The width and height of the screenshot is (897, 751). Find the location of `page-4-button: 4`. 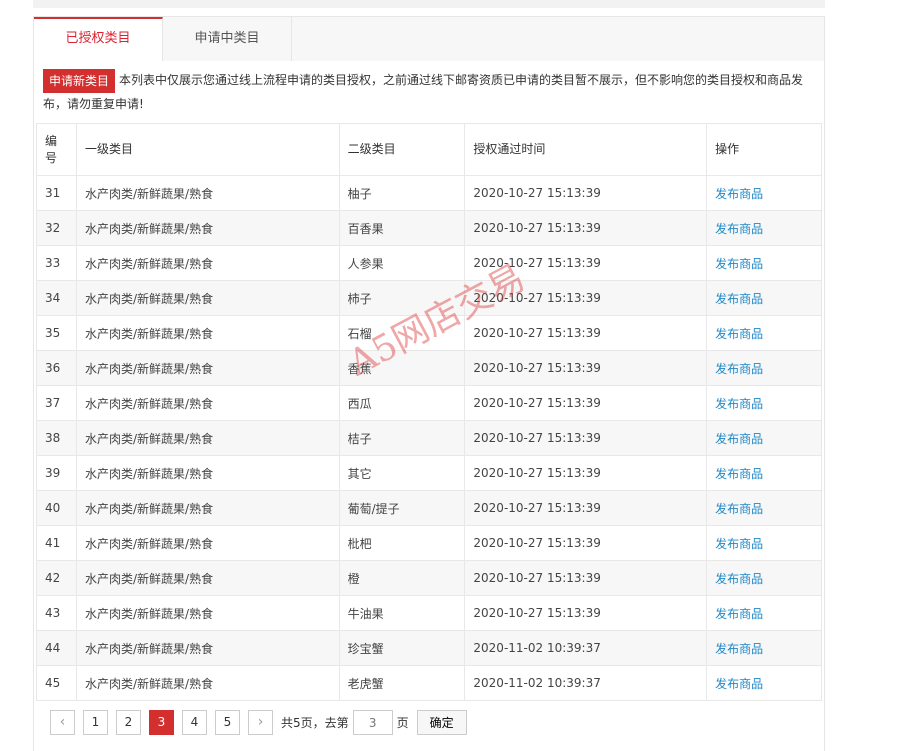

page-4-button: 4 is located at coordinates (194, 722).